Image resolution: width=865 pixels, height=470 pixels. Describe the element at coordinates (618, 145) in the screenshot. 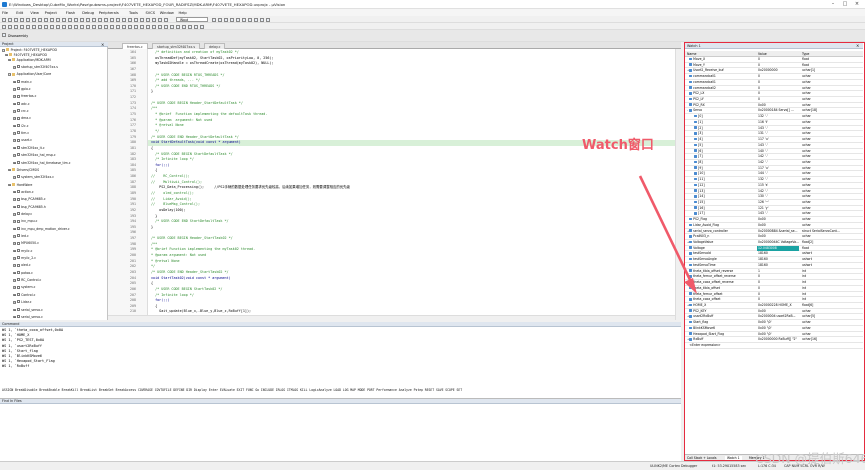

I see `annotation-label: Watch窗口` at that location.